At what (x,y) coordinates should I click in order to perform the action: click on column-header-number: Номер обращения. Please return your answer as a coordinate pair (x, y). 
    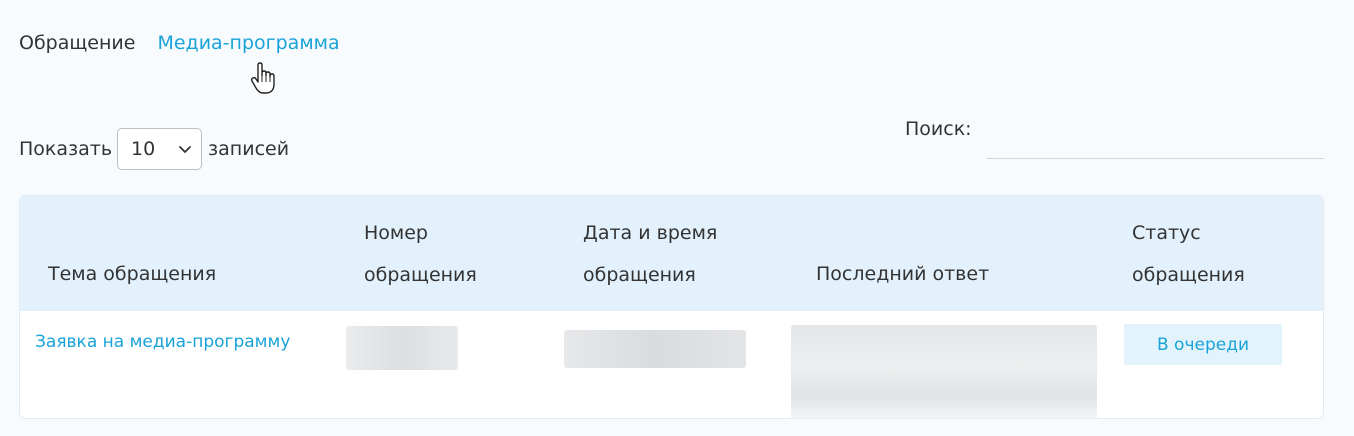
    Looking at the image, I should click on (420, 254).